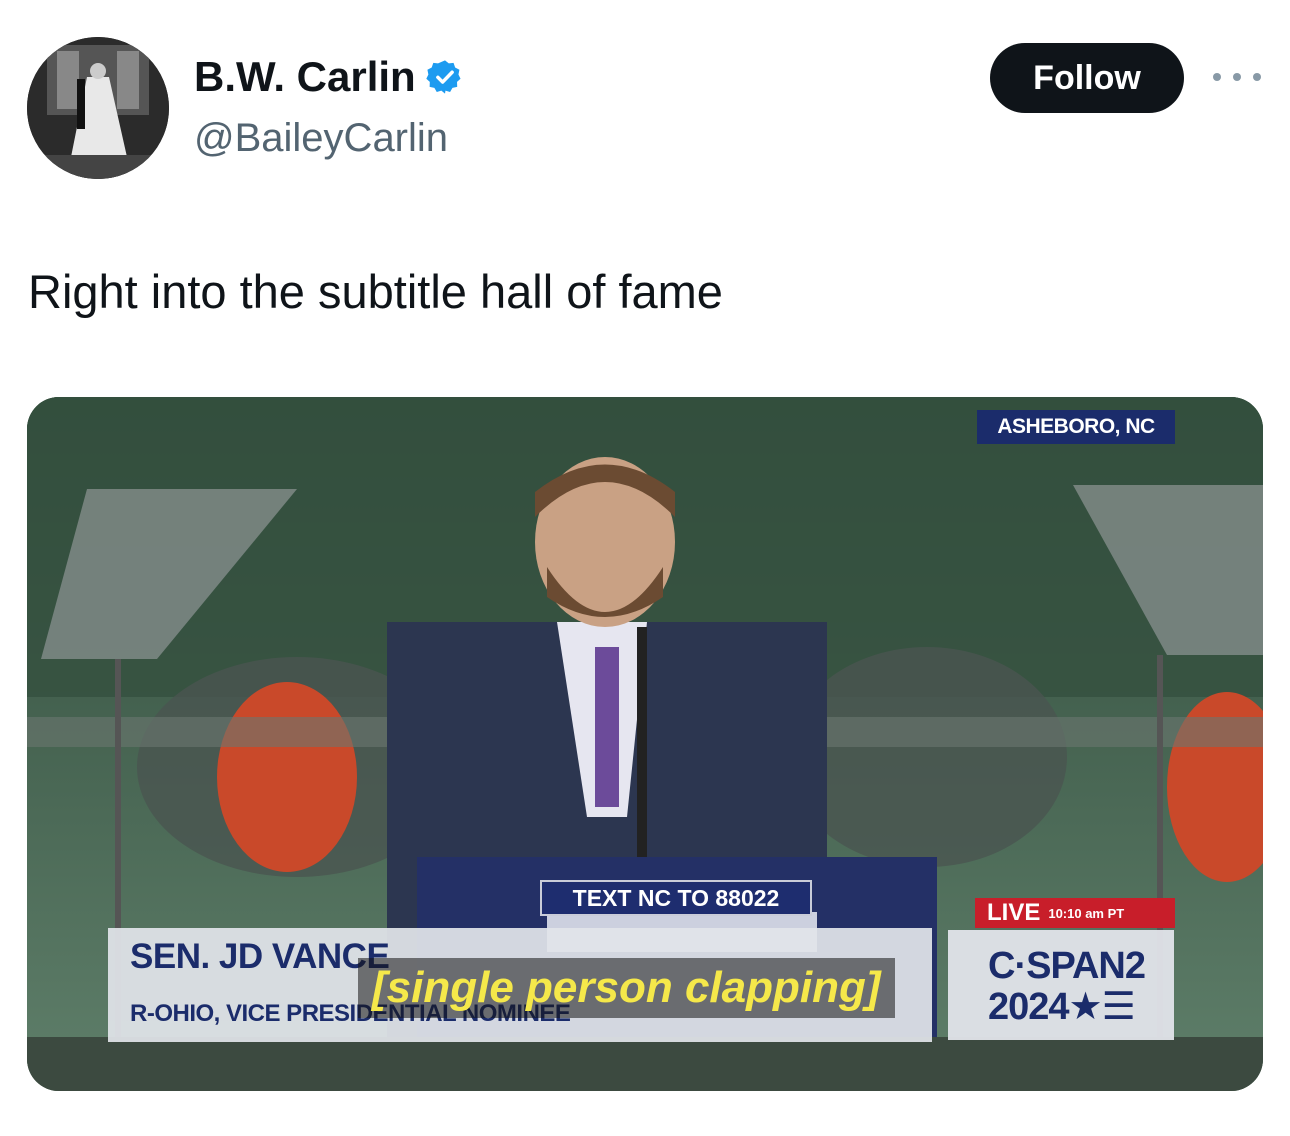 The image size is (1290, 1136). What do you see at coordinates (1062, 1007) in the screenshot?
I see `network-year: 2024★☰` at bounding box center [1062, 1007].